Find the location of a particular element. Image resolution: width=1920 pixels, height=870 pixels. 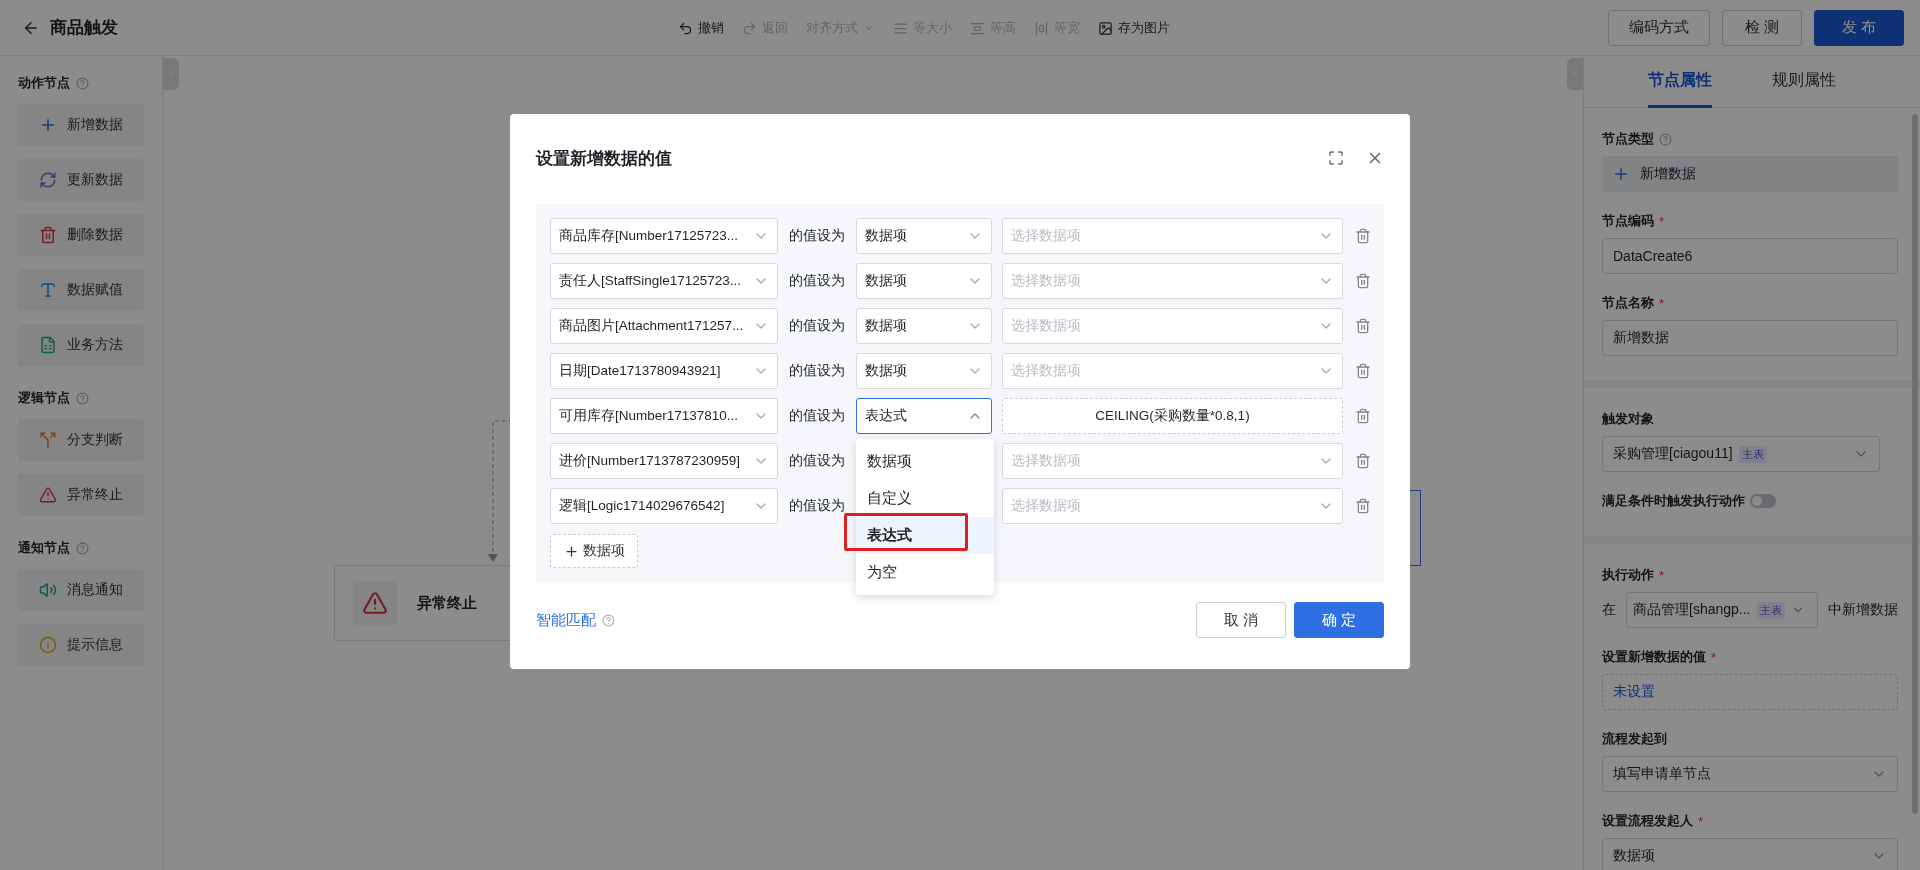

set-values-link: 未设置 is located at coordinates (1750, 692).